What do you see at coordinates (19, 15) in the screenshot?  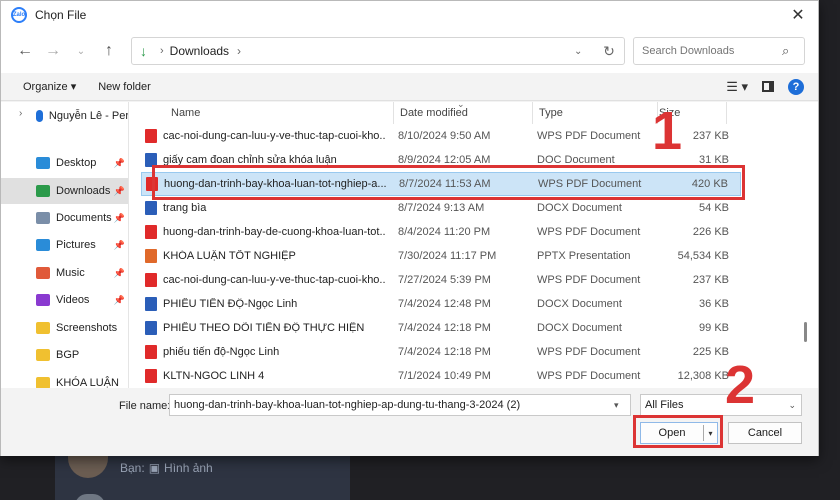 I see `app-logo-icon: Zalo` at bounding box center [19, 15].